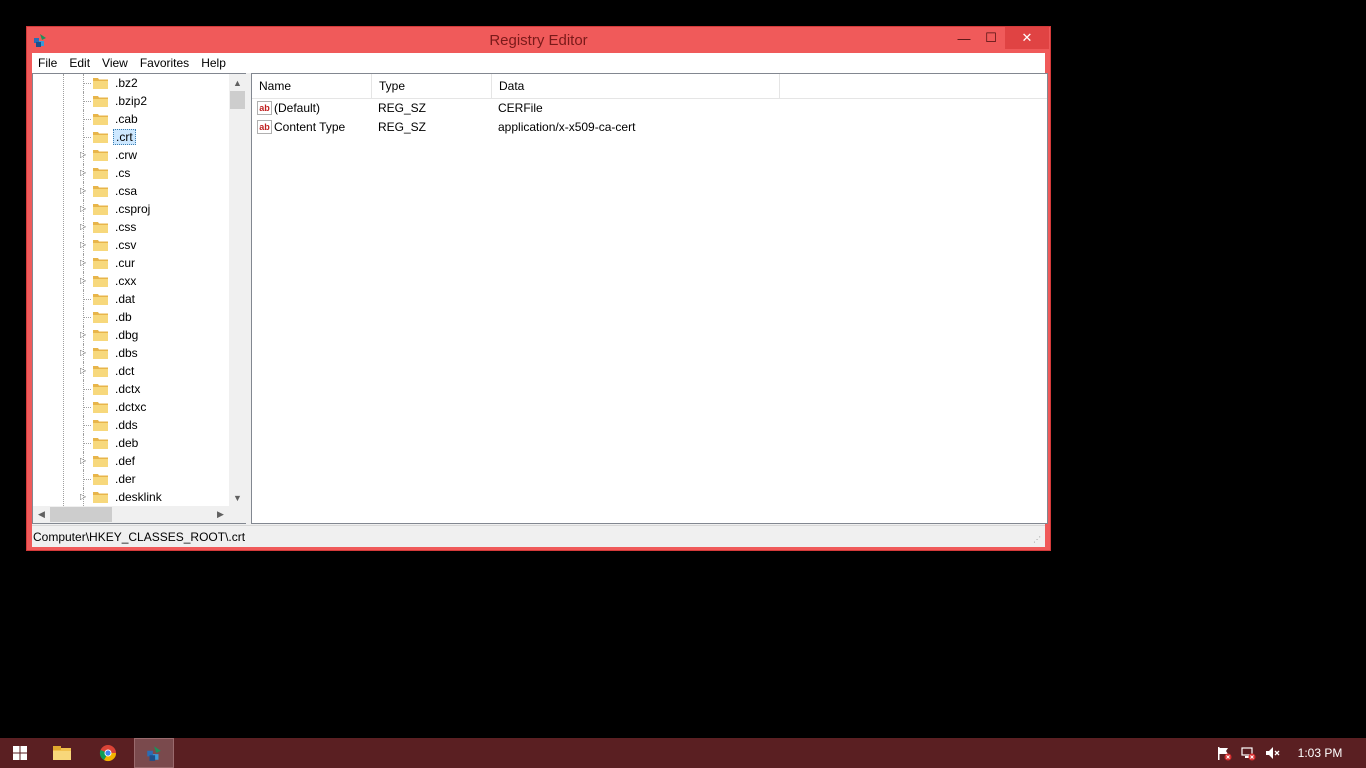  I want to click on tree-node: .dds, so click(131, 425).